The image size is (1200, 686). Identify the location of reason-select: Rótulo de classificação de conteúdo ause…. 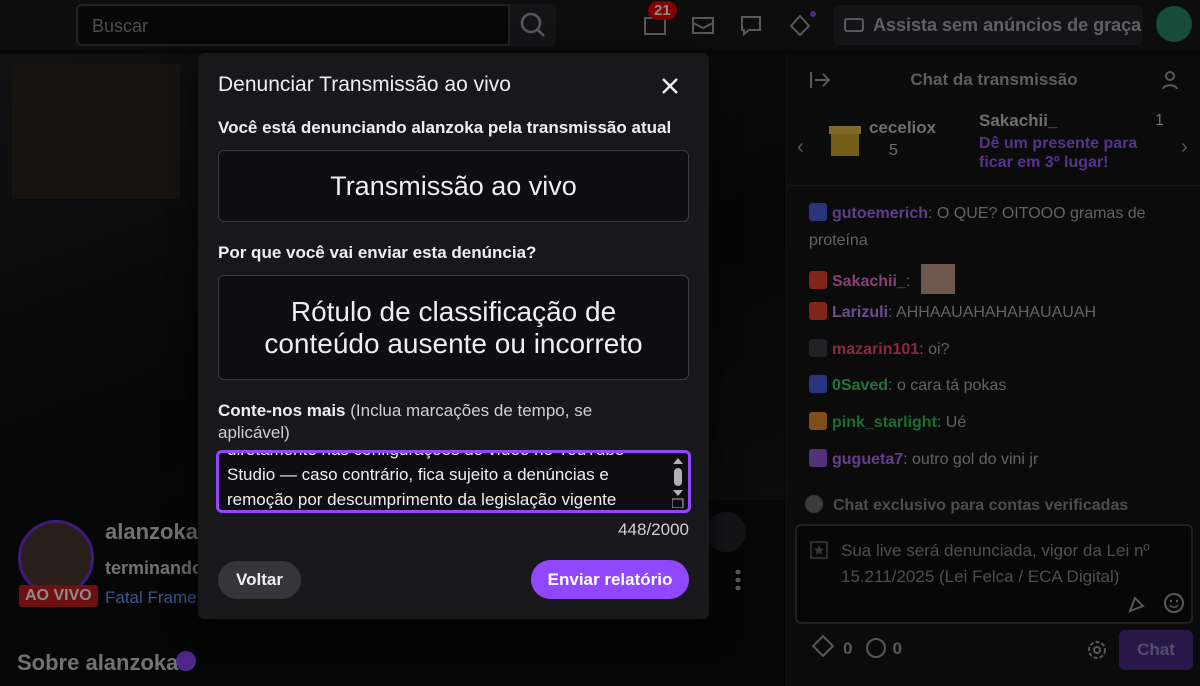
(453, 327).